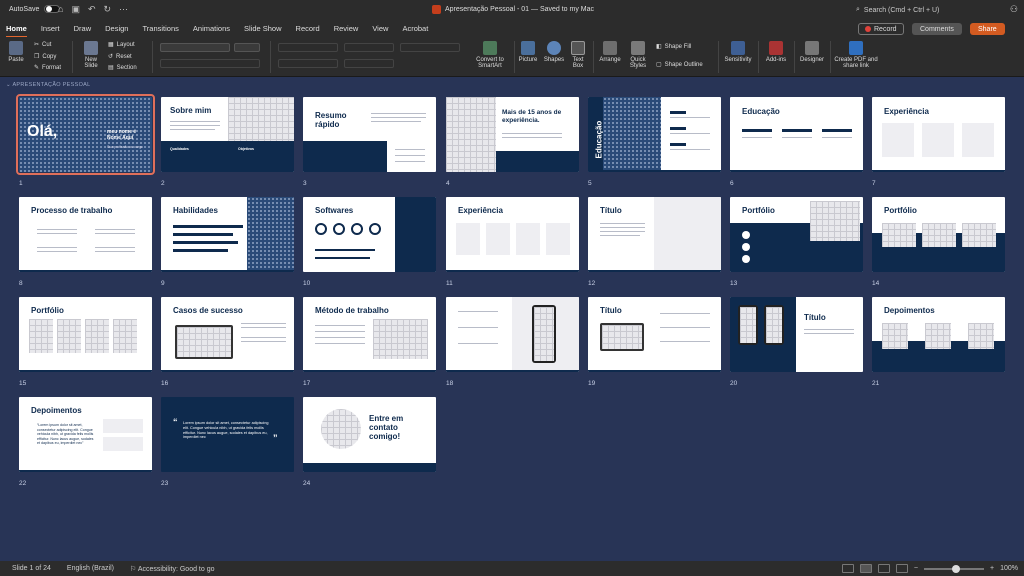 The image size is (1024, 576). Describe the element at coordinates (490, 55) in the screenshot. I see `convert-smartart-button: Convert to SmartArt` at that location.